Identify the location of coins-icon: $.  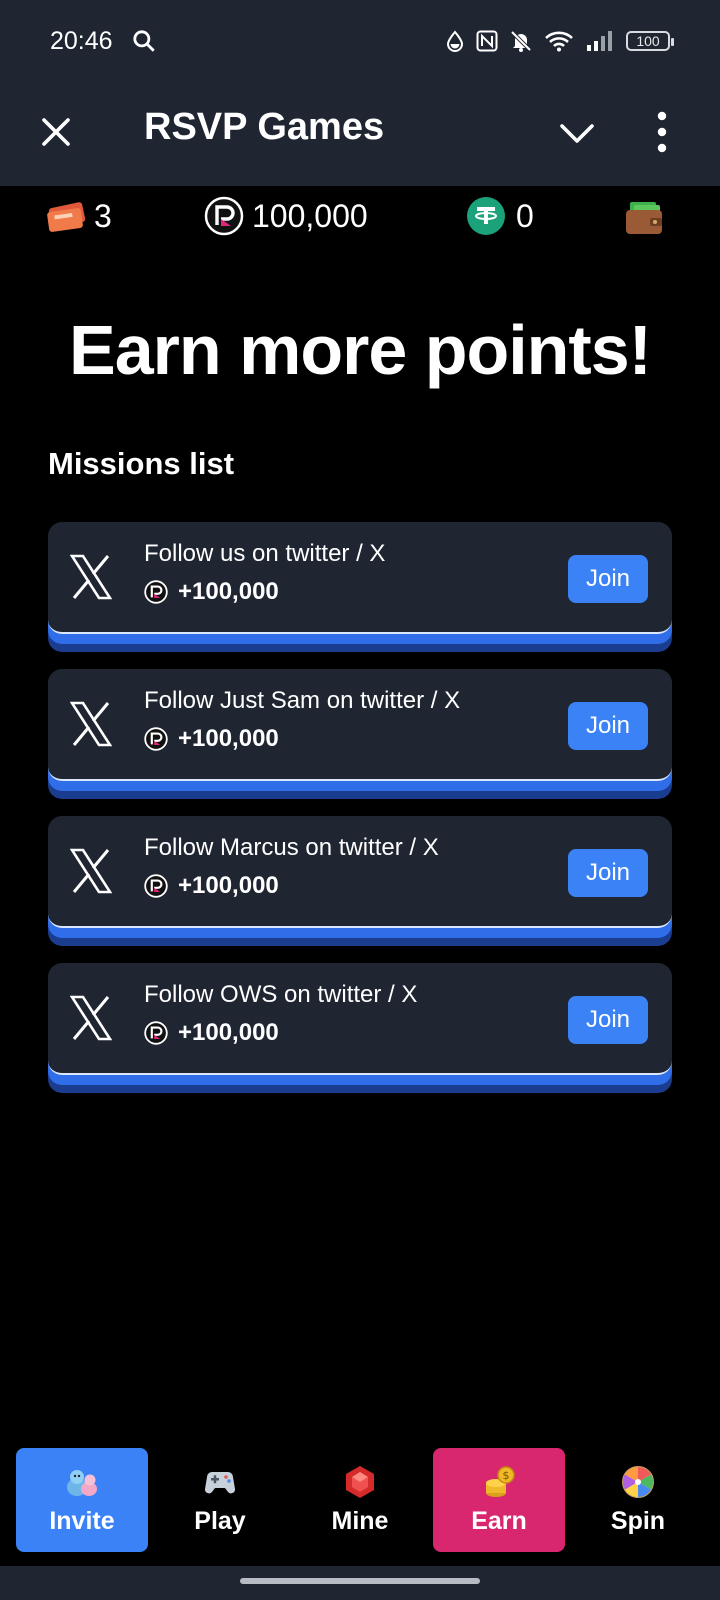
(500, 1481).